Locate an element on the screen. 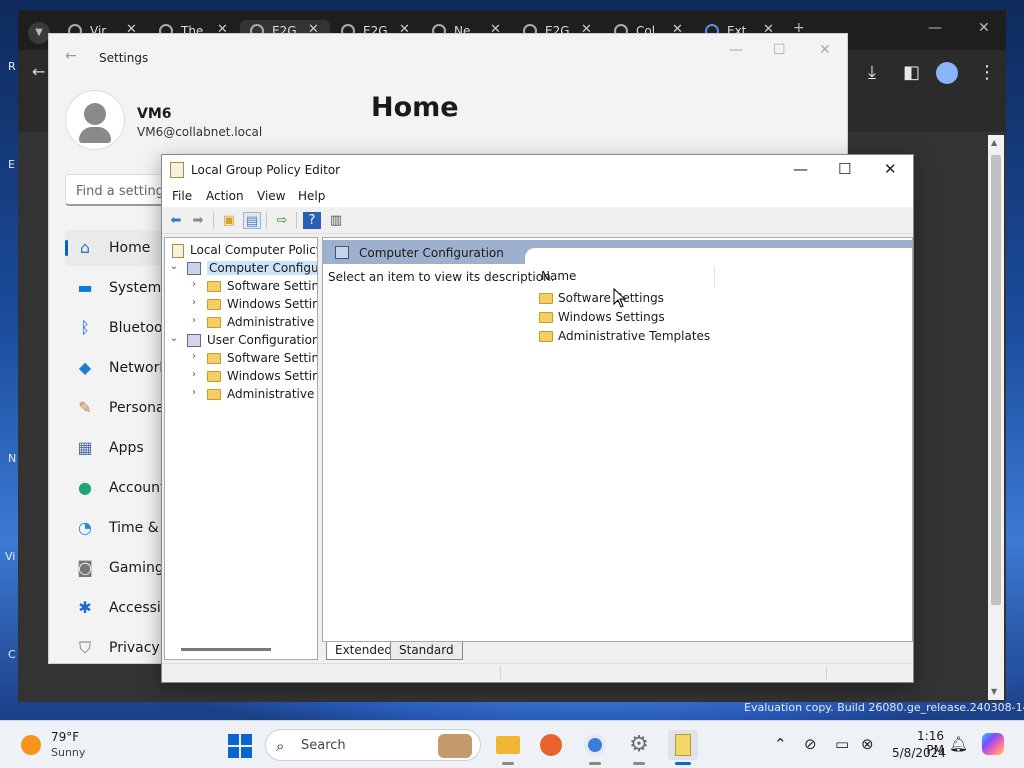 This screenshot has width=1024, height=768. properties-icon: ▥ is located at coordinates (336, 220).